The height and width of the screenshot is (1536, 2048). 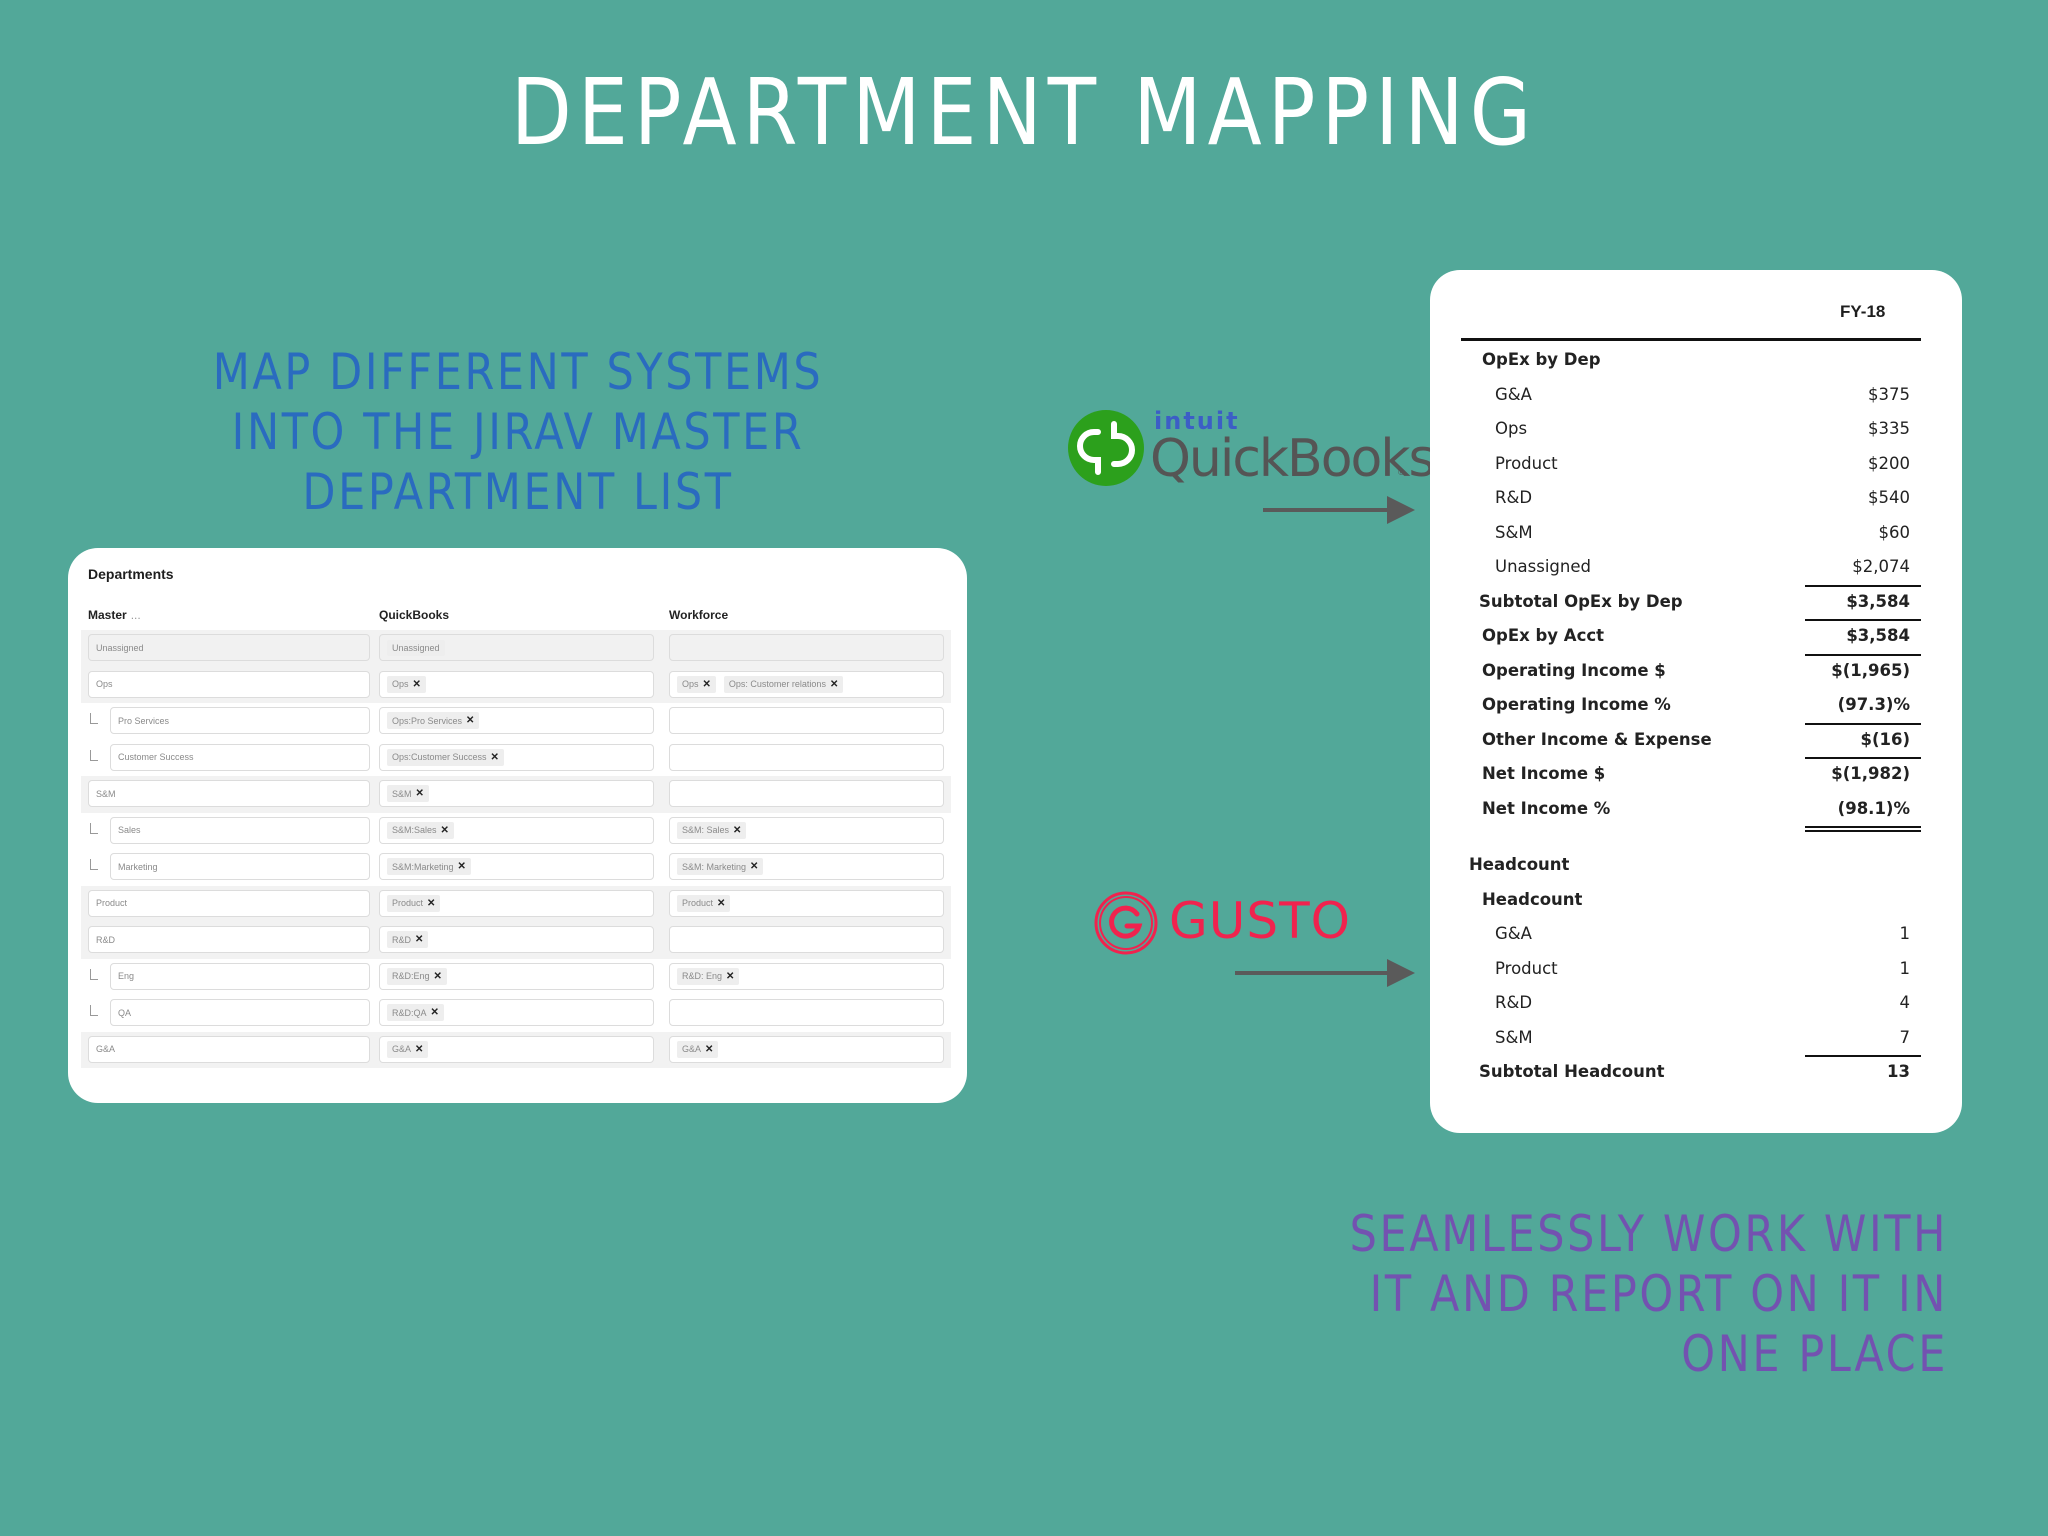 What do you see at coordinates (516, 866) in the screenshot?
I see `quickbooks-mapping-input: S&M:Marketing ✕` at bounding box center [516, 866].